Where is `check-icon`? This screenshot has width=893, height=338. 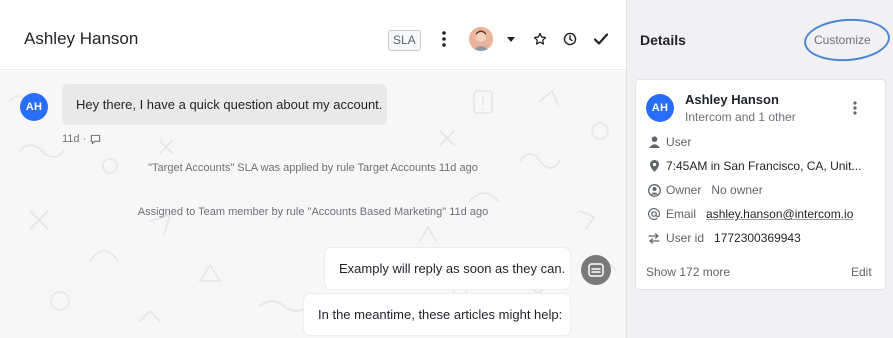
check-icon is located at coordinates (601, 39).